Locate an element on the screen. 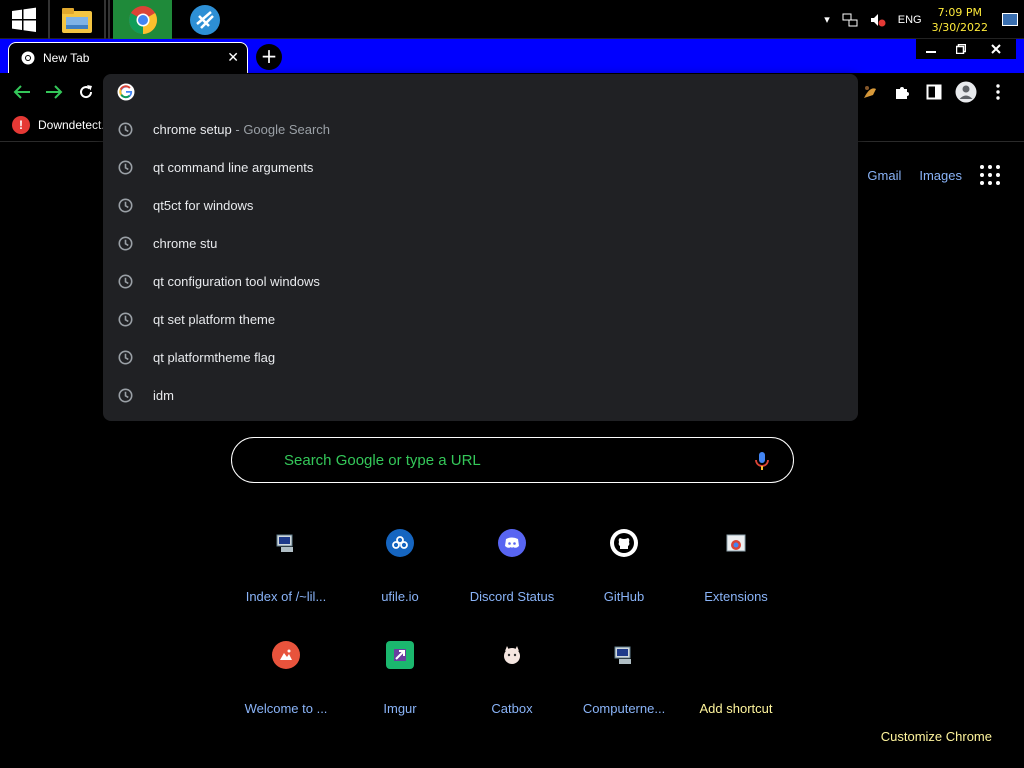 The image size is (1024, 768). microphone-icon is located at coordinates (762, 461).